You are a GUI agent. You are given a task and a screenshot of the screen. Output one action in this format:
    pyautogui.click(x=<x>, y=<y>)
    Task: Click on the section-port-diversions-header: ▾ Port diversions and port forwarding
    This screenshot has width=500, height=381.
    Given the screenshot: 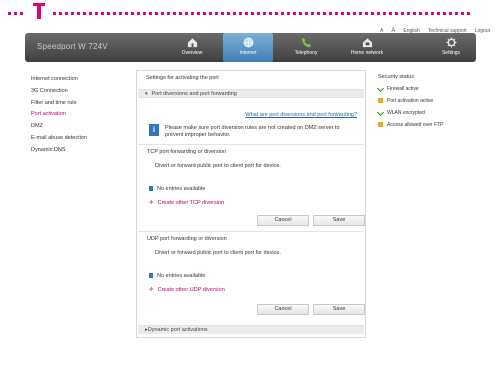 What is the action you would take?
    pyautogui.click(x=251, y=93)
    